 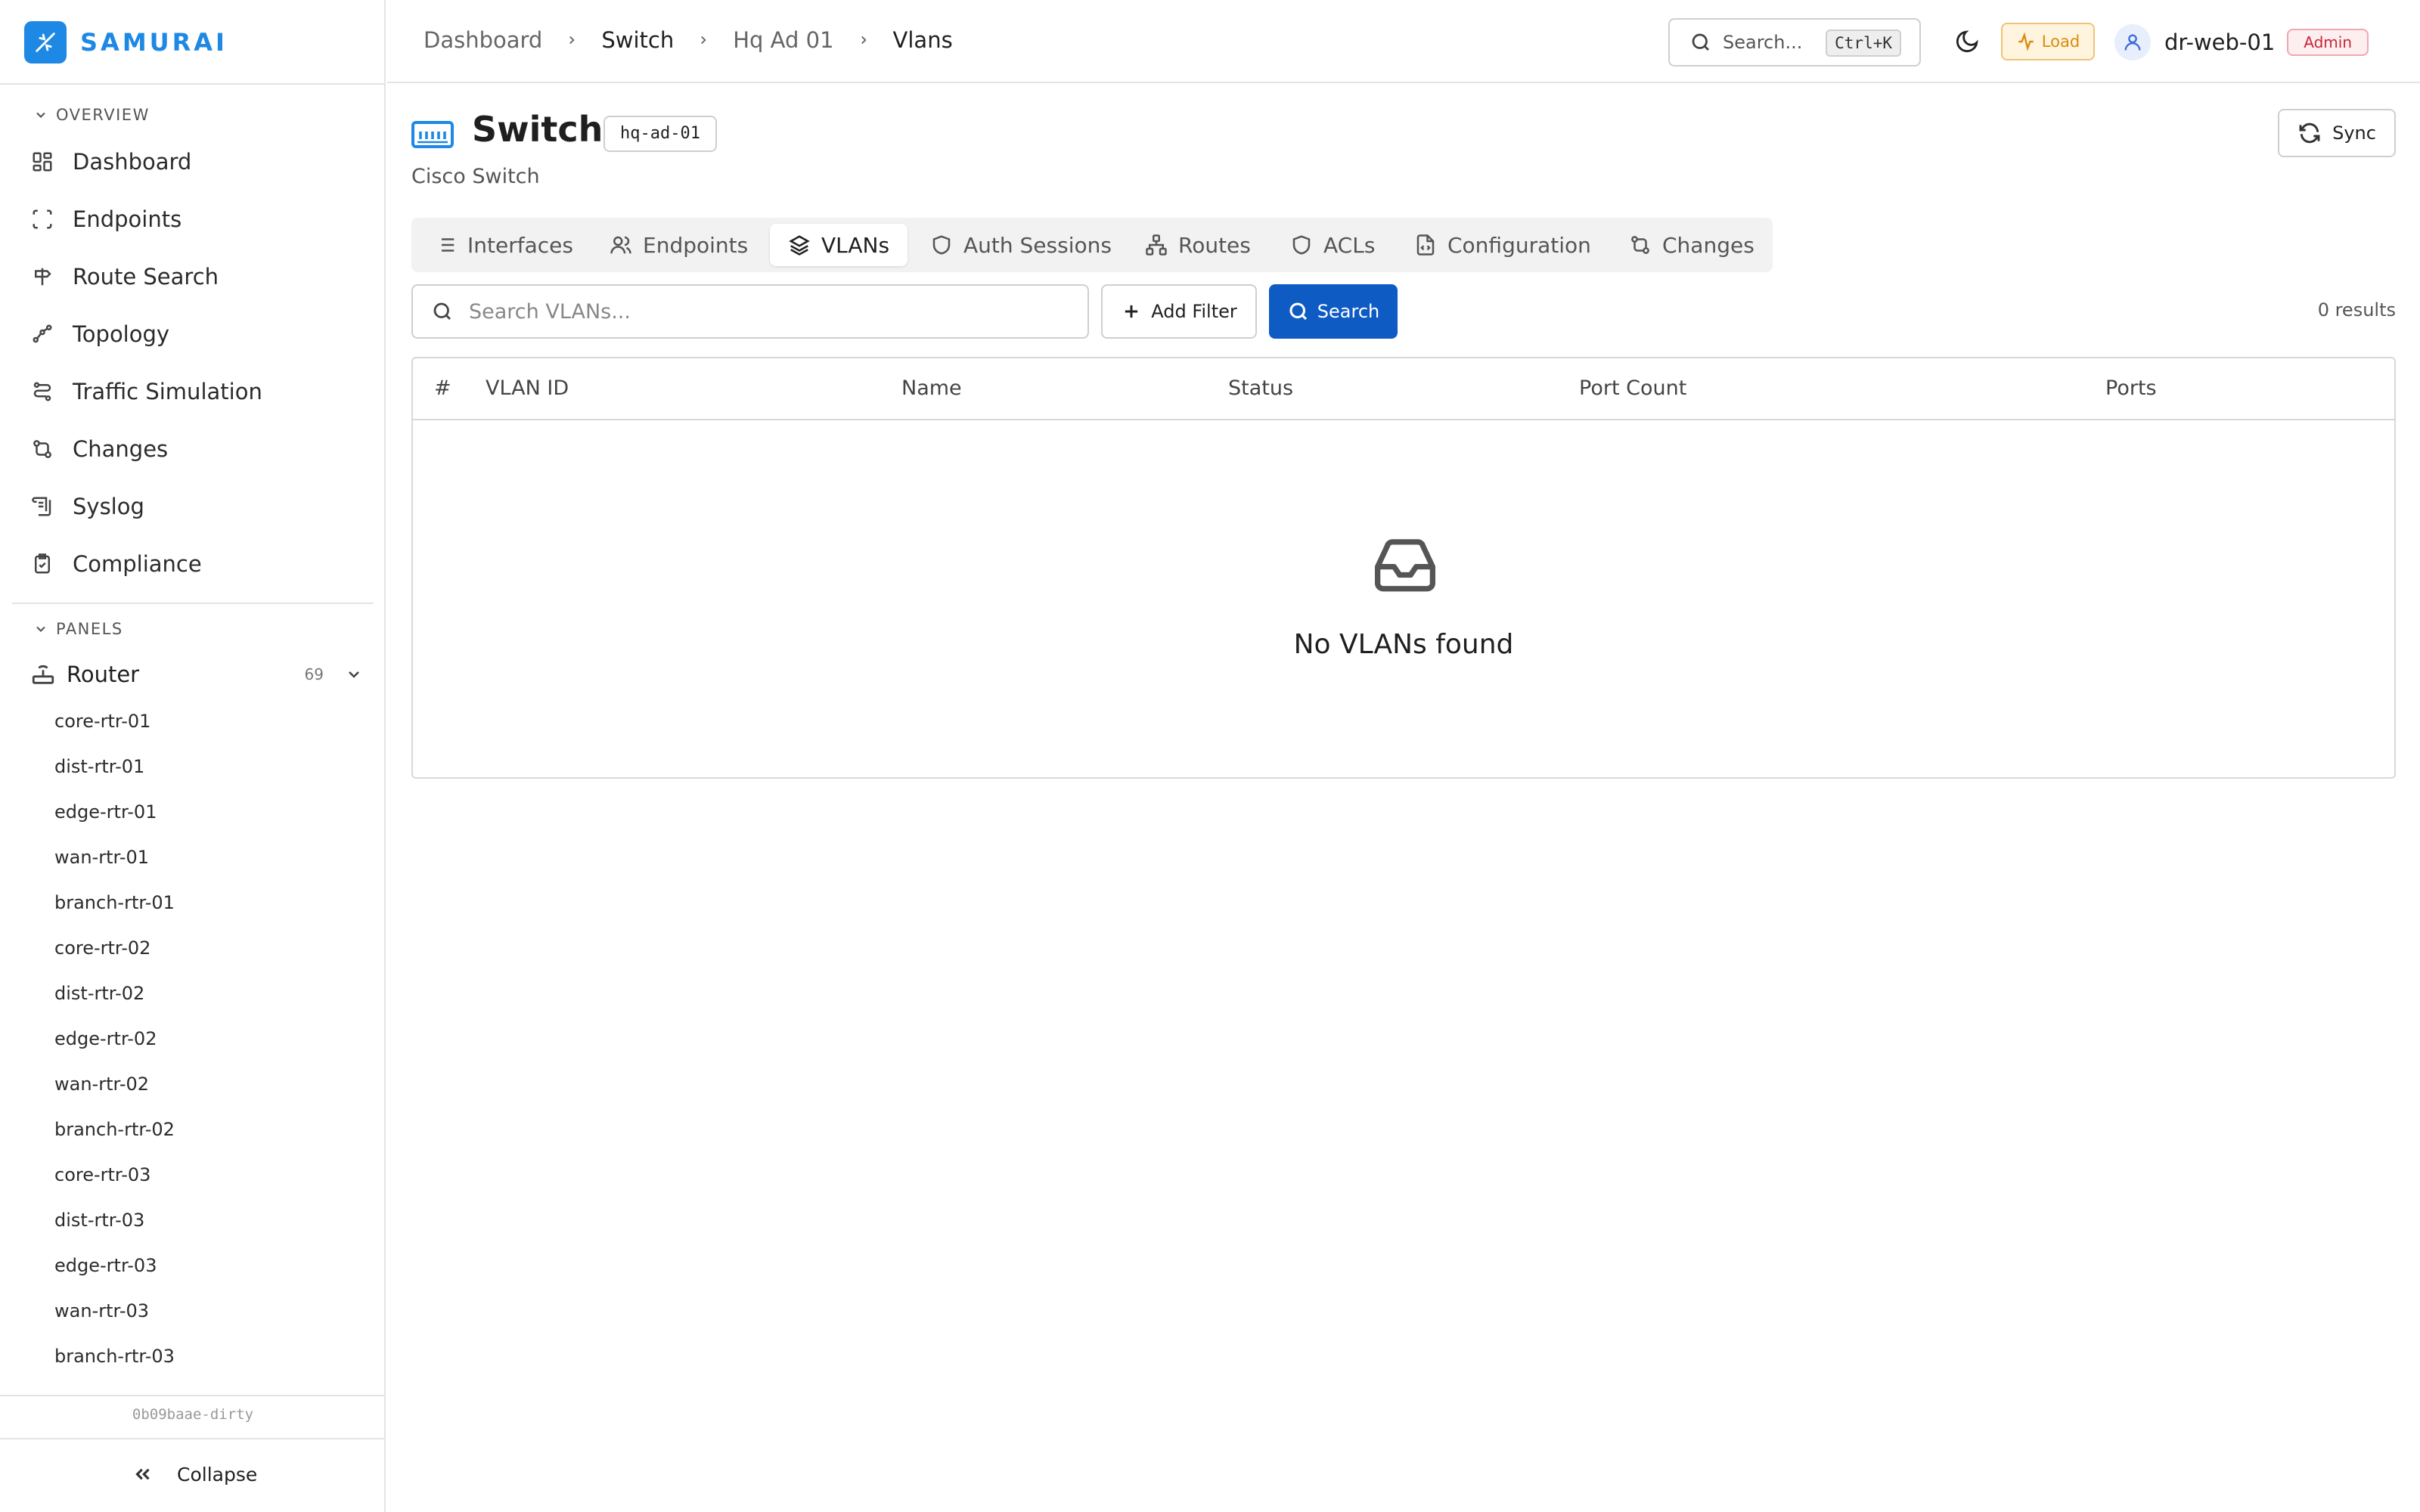 I want to click on sidebar-item-route-search: Route Search, so click(x=124, y=277).